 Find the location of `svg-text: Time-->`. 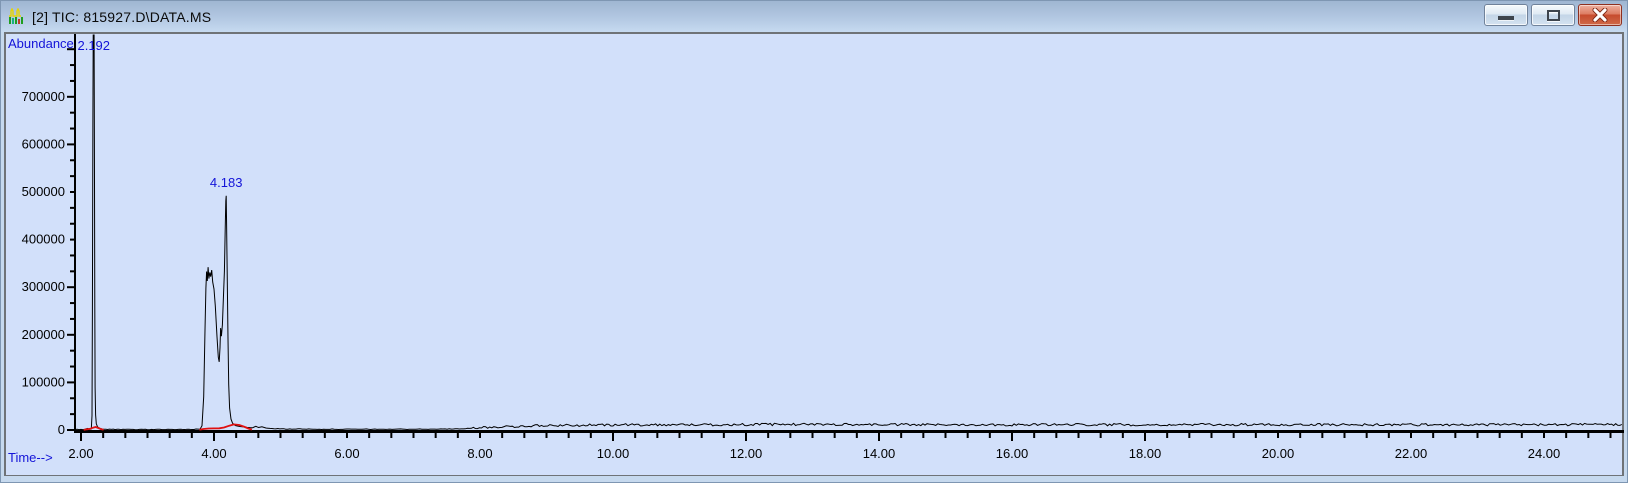

svg-text: Time--> is located at coordinates (30, 457).